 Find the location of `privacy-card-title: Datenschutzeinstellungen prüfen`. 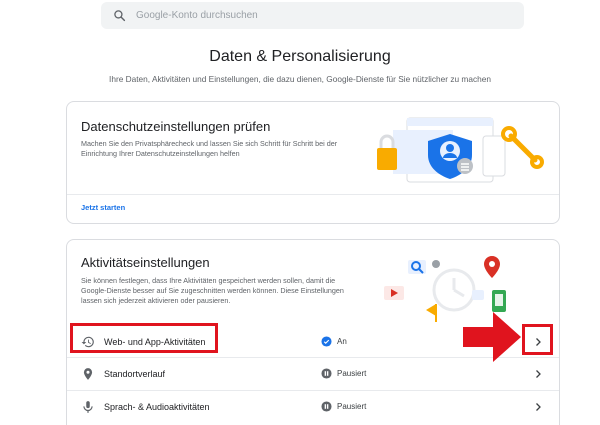

privacy-card-title: Datenschutzeinstellungen prüfen is located at coordinates (176, 126).